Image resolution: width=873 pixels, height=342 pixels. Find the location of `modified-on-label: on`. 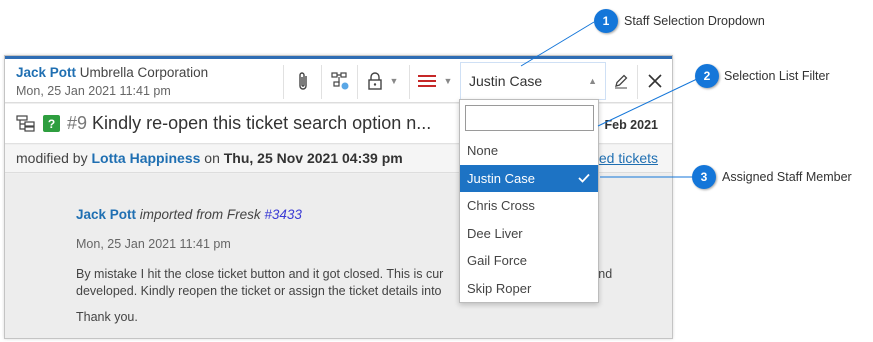

modified-on-label: on is located at coordinates (212, 158).